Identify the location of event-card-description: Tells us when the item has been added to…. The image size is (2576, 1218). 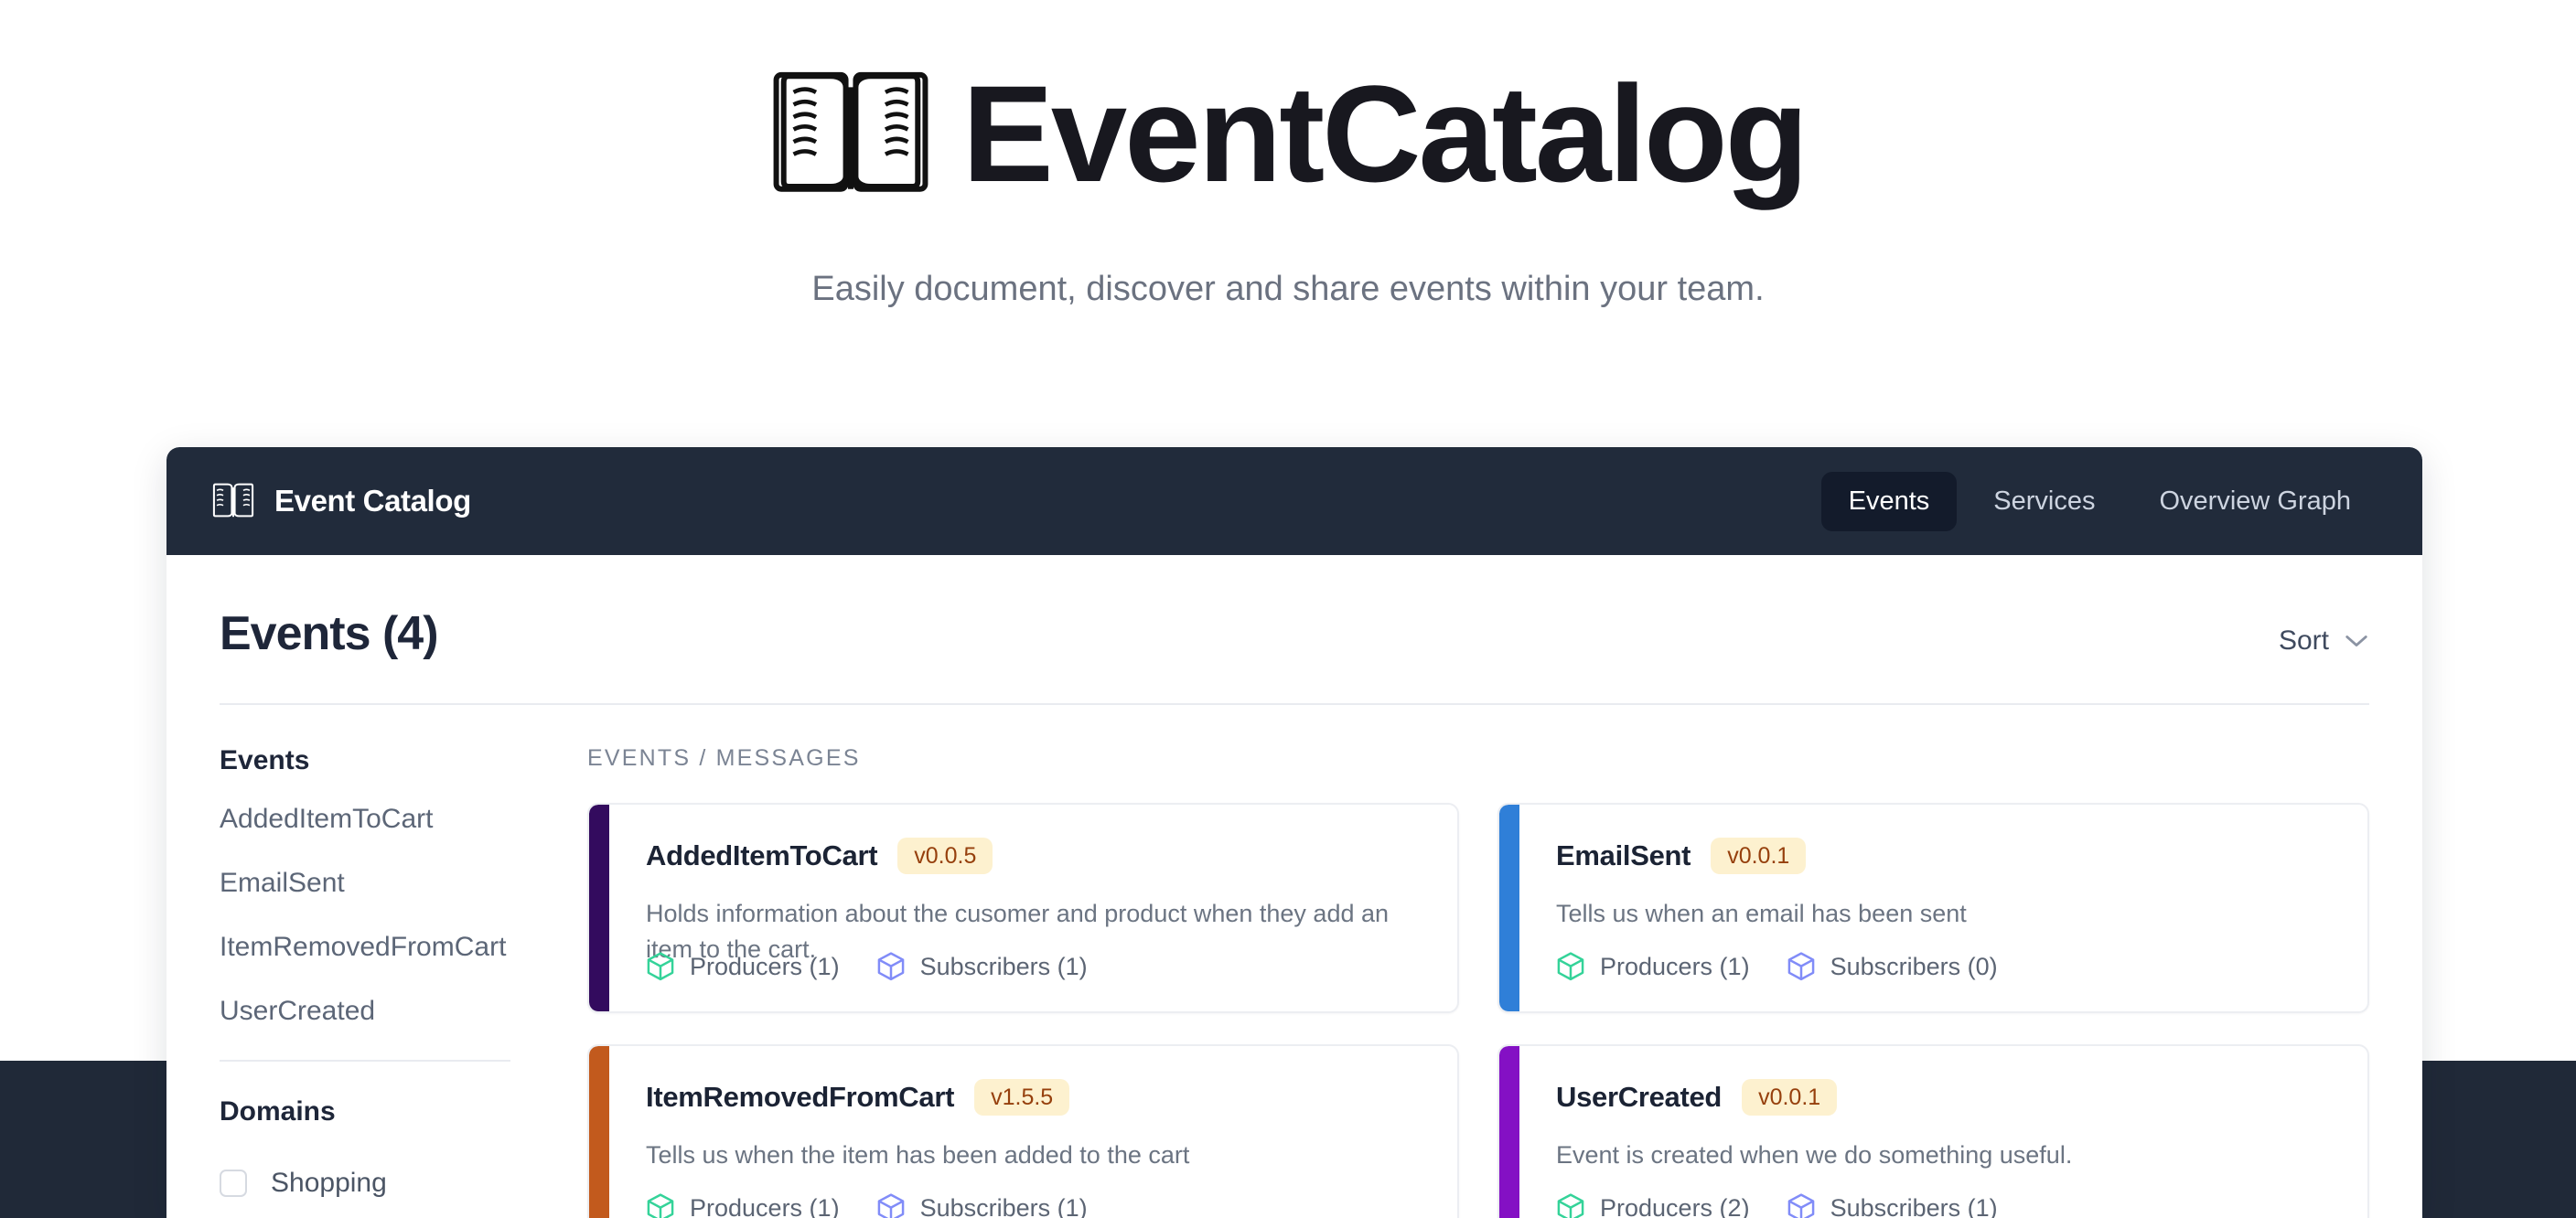
(918, 1155).